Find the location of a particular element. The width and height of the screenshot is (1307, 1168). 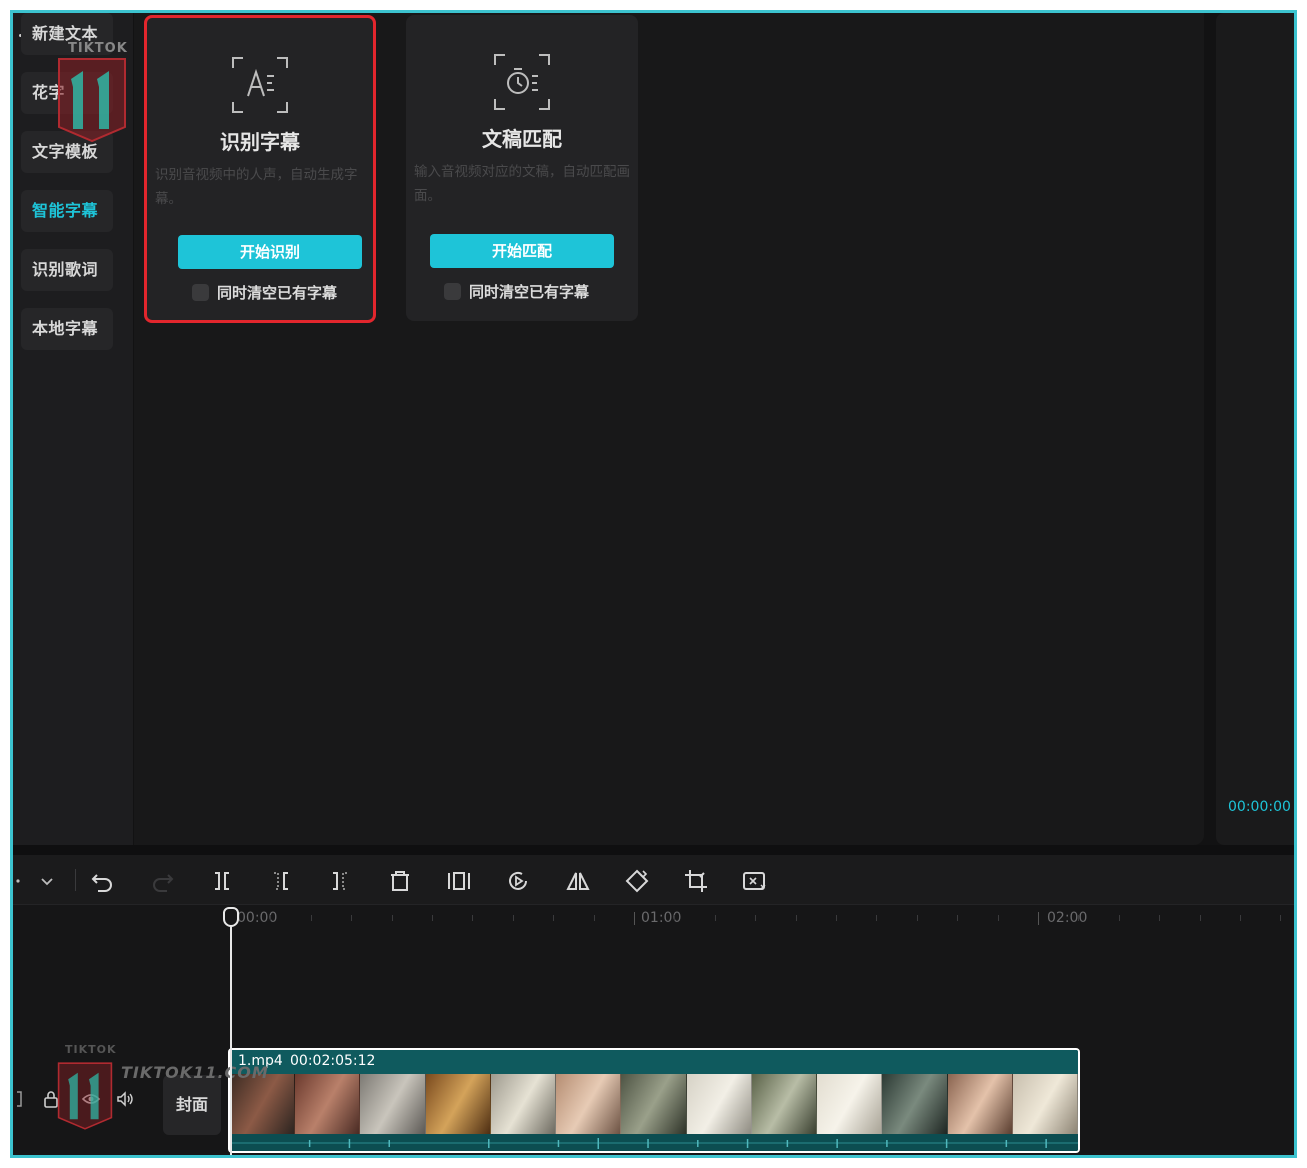

start-match-button: 开始匹配 is located at coordinates (522, 251).